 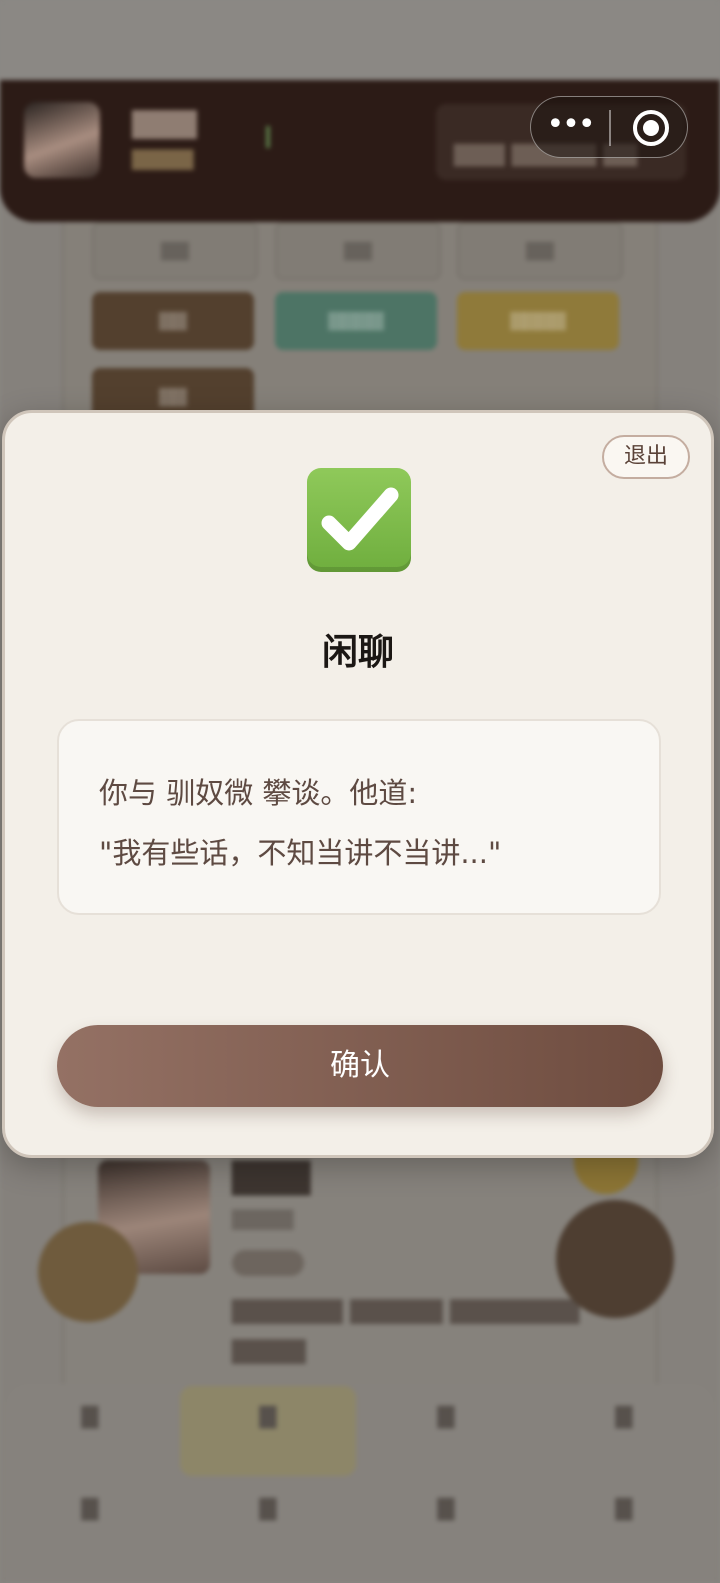 What do you see at coordinates (268, 1431) in the screenshot?
I see `tab-active-highlight` at bounding box center [268, 1431].